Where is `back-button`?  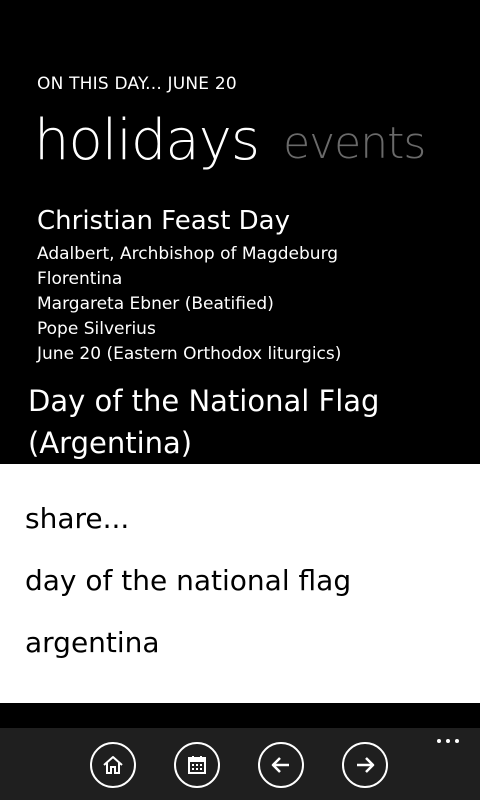 back-button is located at coordinates (281, 765).